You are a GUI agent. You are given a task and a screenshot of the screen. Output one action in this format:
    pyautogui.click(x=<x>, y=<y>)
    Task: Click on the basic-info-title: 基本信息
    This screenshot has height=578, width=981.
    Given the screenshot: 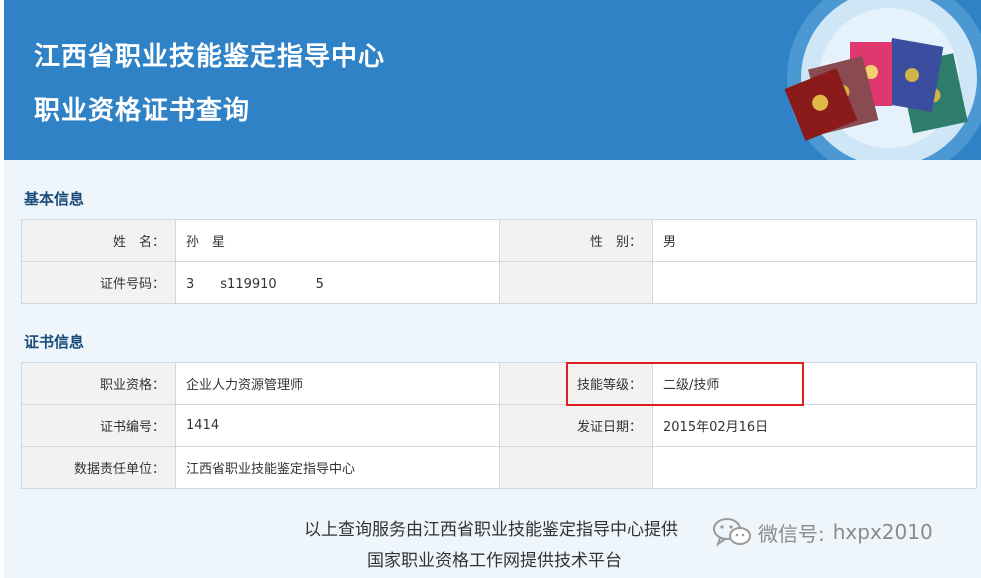 What is the action you would take?
    pyautogui.click(x=54, y=199)
    